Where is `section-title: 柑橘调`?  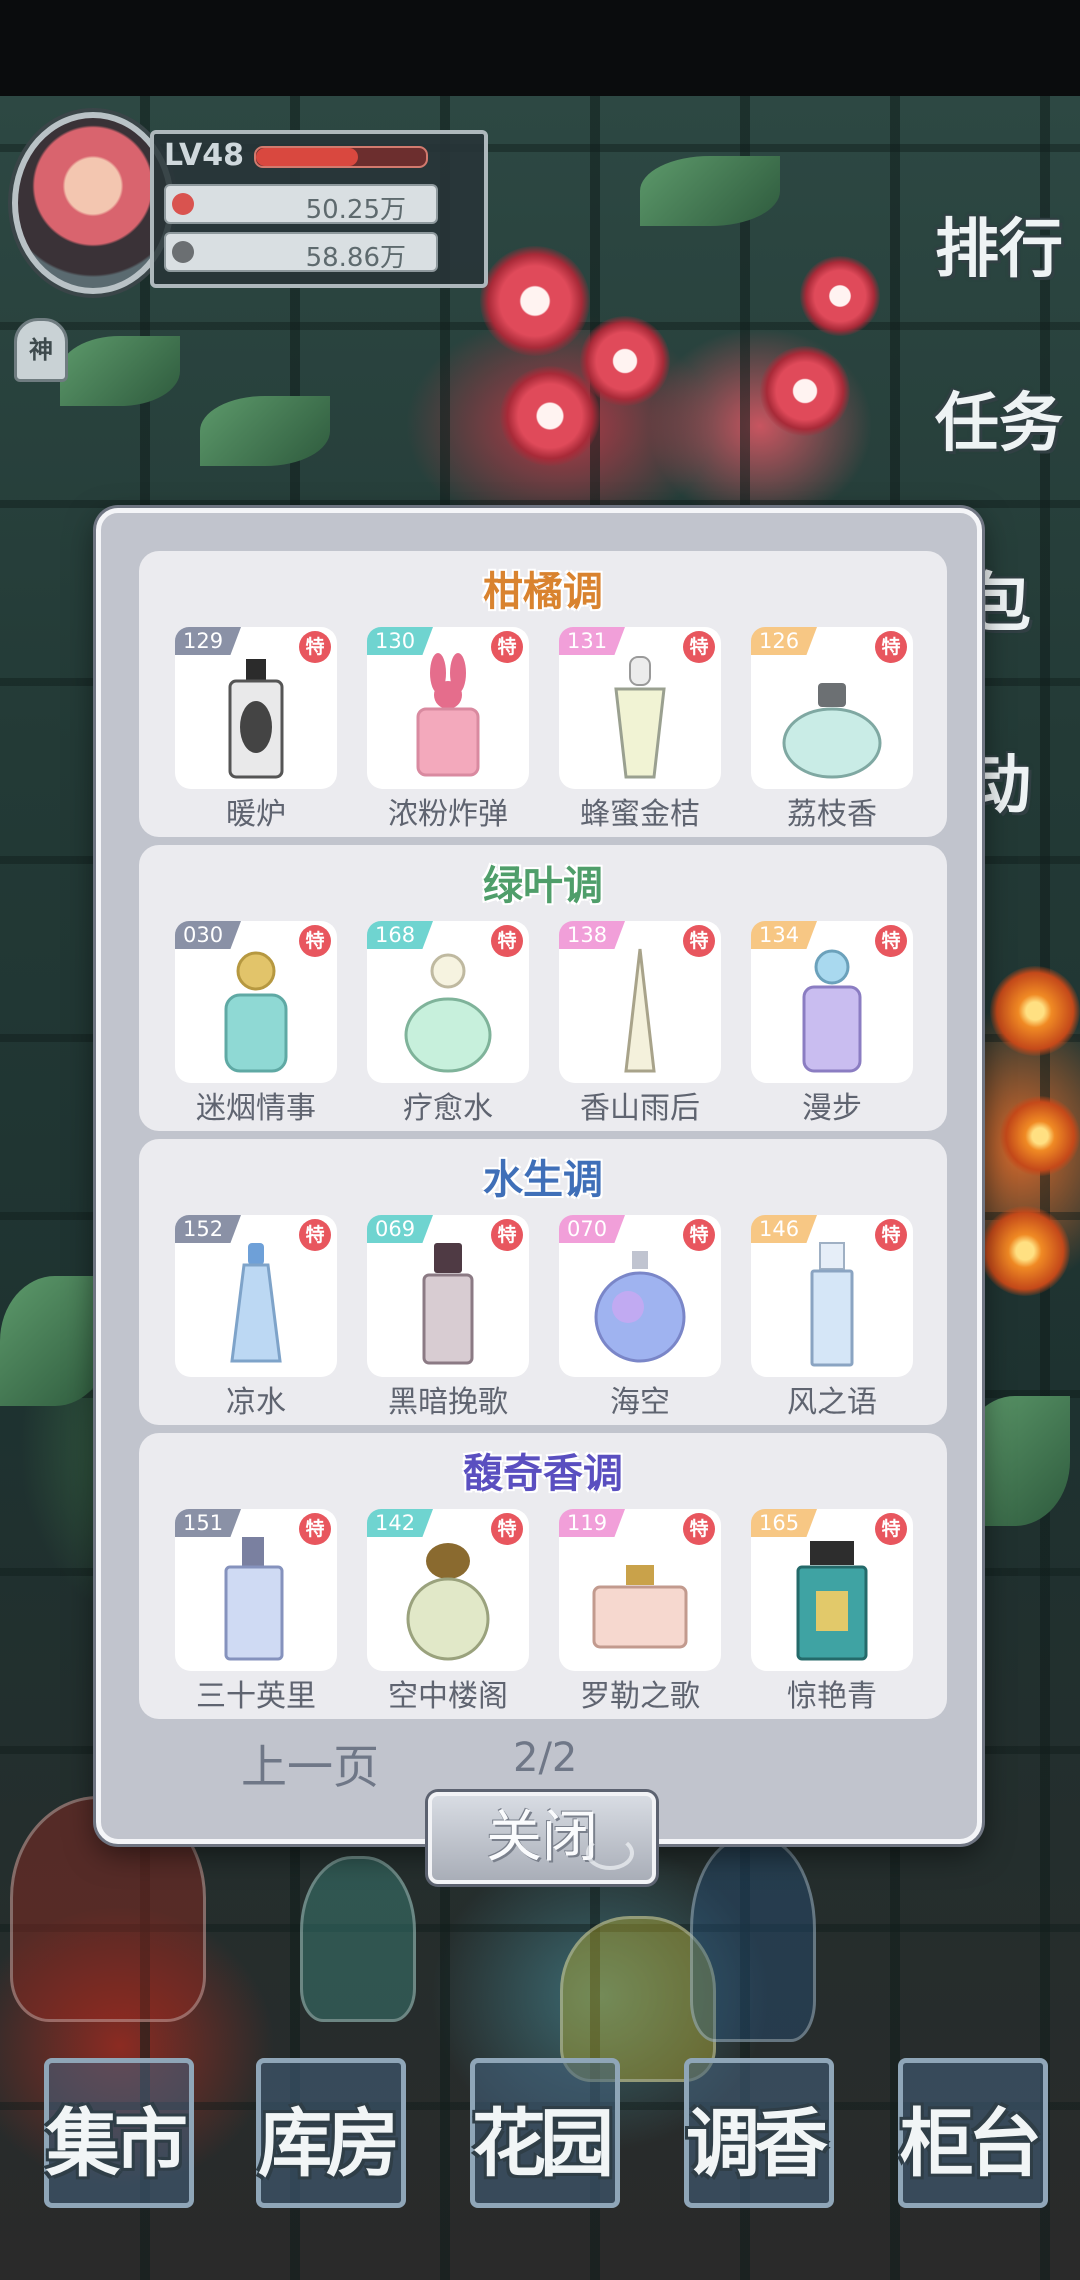
section-title: 柑橘调 is located at coordinates (543, 591).